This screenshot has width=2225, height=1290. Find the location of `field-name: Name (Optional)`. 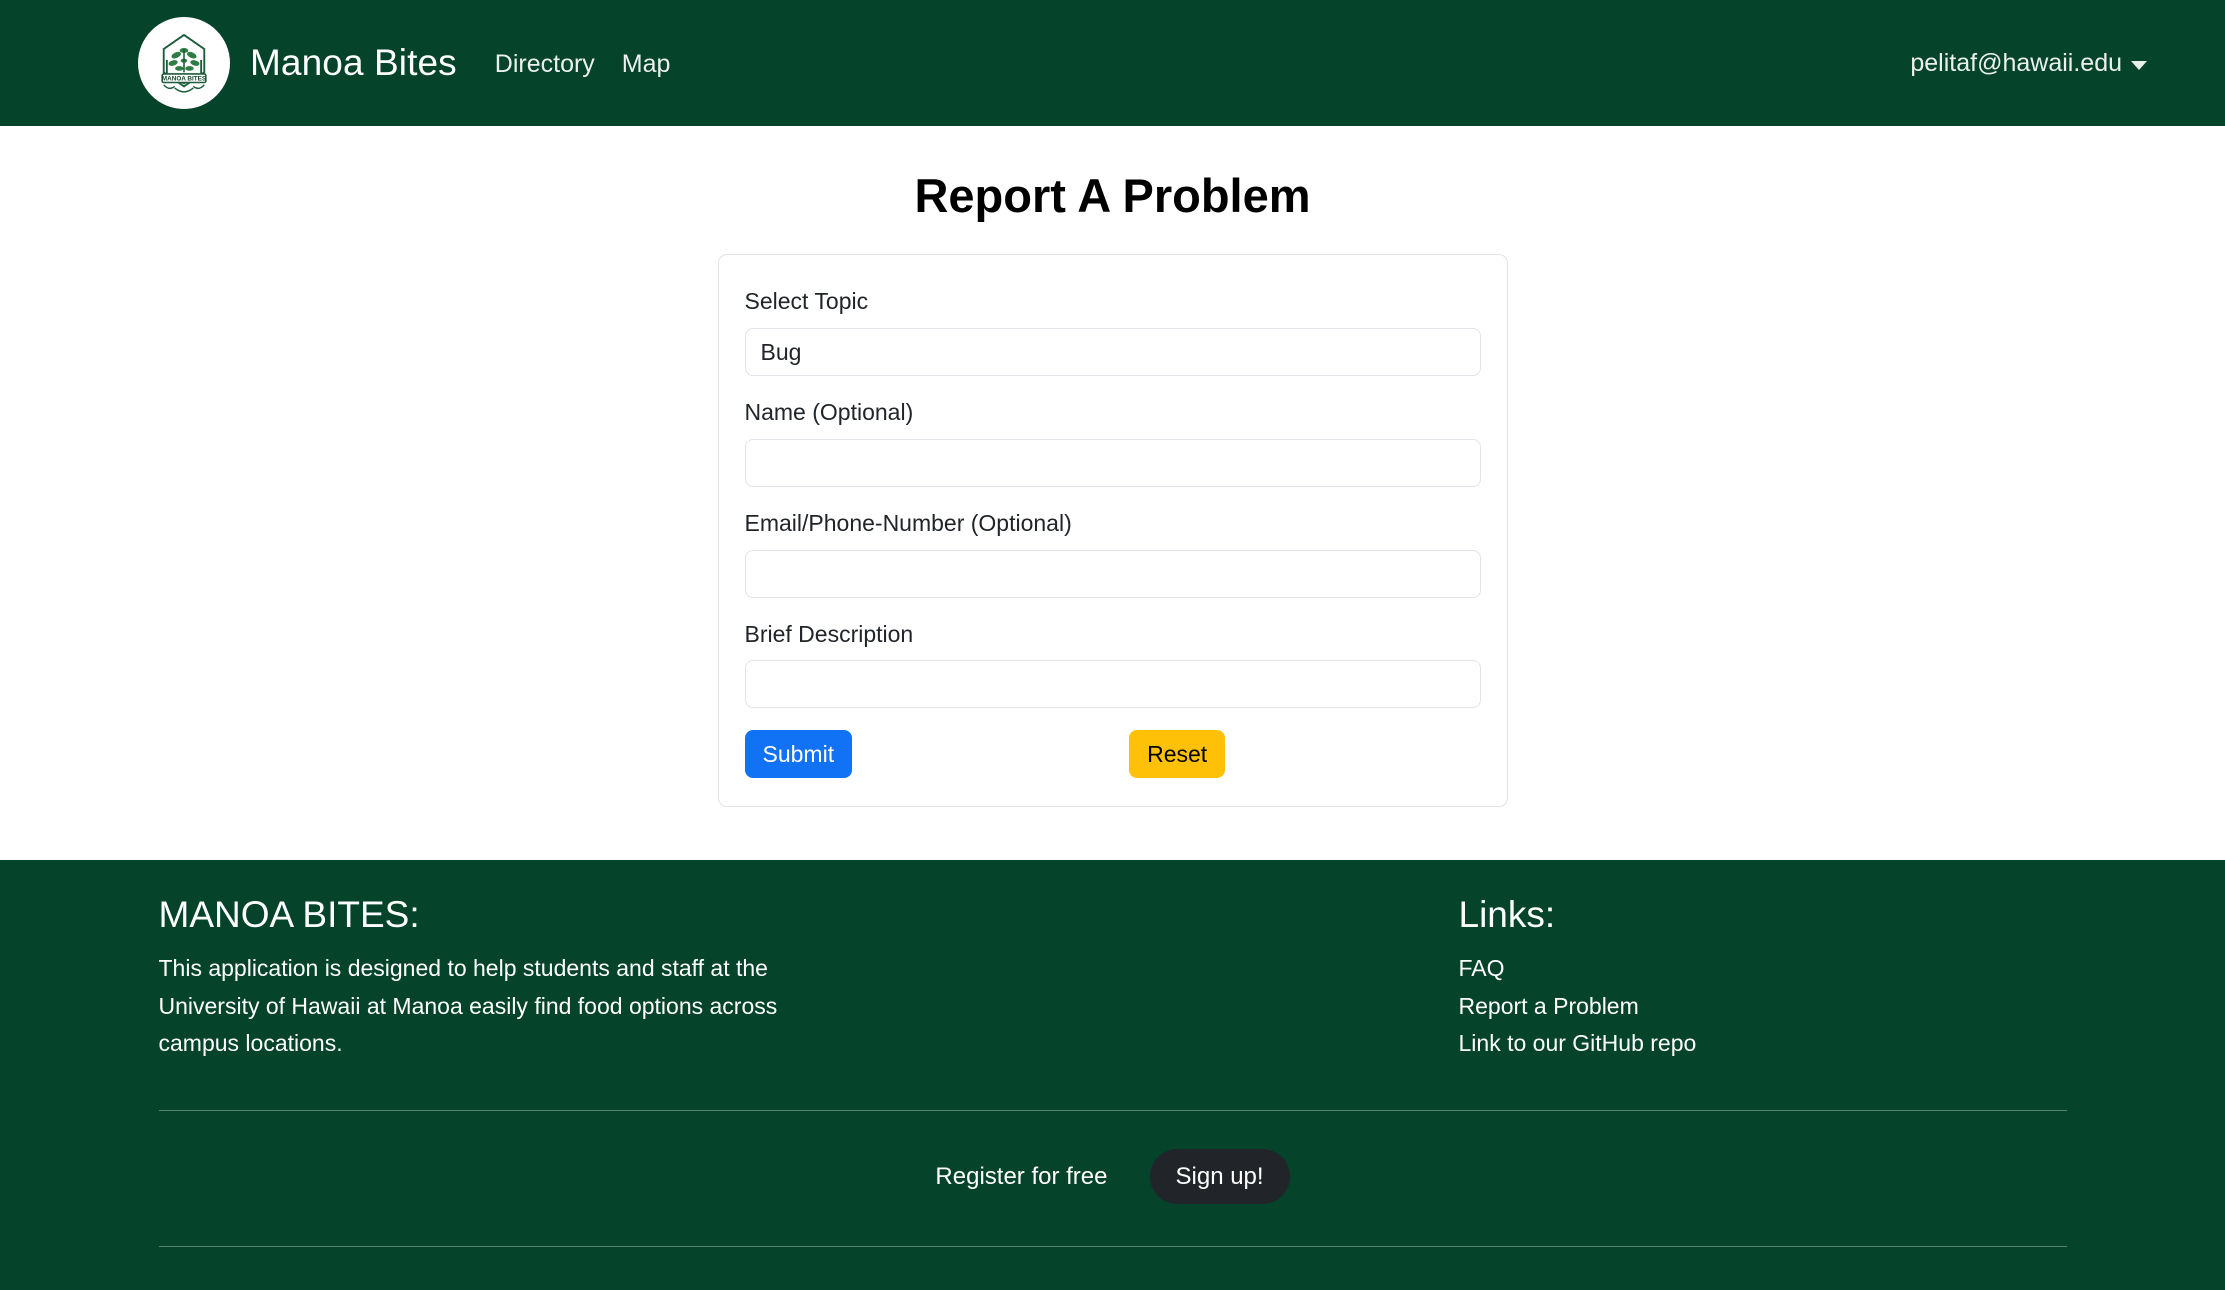

field-name: Name (Optional) is located at coordinates (1112, 442).